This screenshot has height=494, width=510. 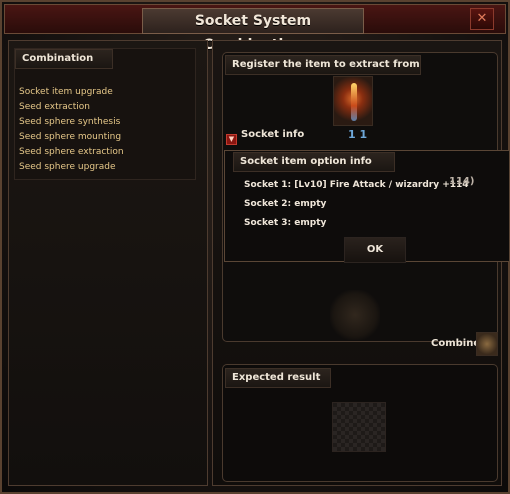 What do you see at coordinates (71, 167) in the screenshot?
I see `menu-item-seed-sphere-upgrade: Seed sphere upgrade` at bounding box center [71, 167].